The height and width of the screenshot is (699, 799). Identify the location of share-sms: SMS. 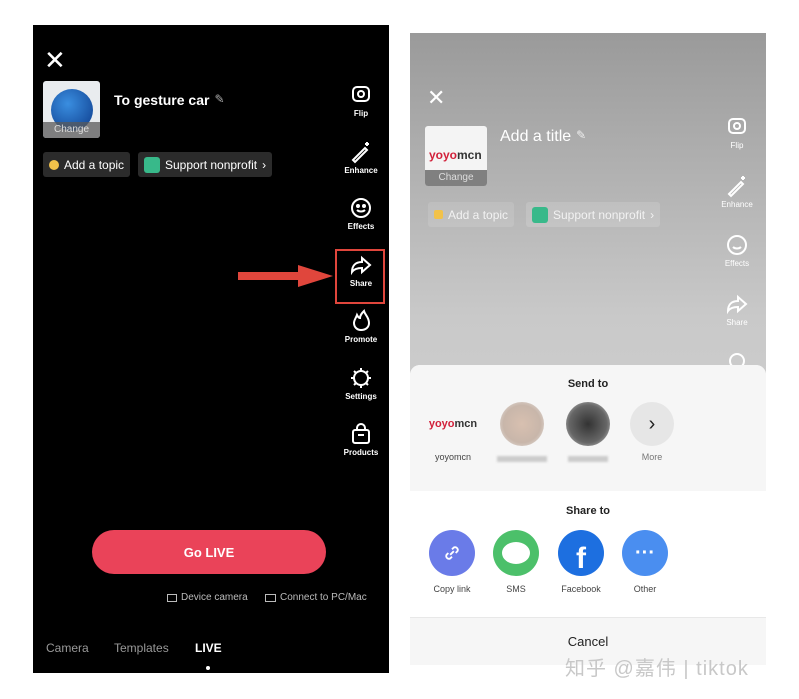
(516, 562).